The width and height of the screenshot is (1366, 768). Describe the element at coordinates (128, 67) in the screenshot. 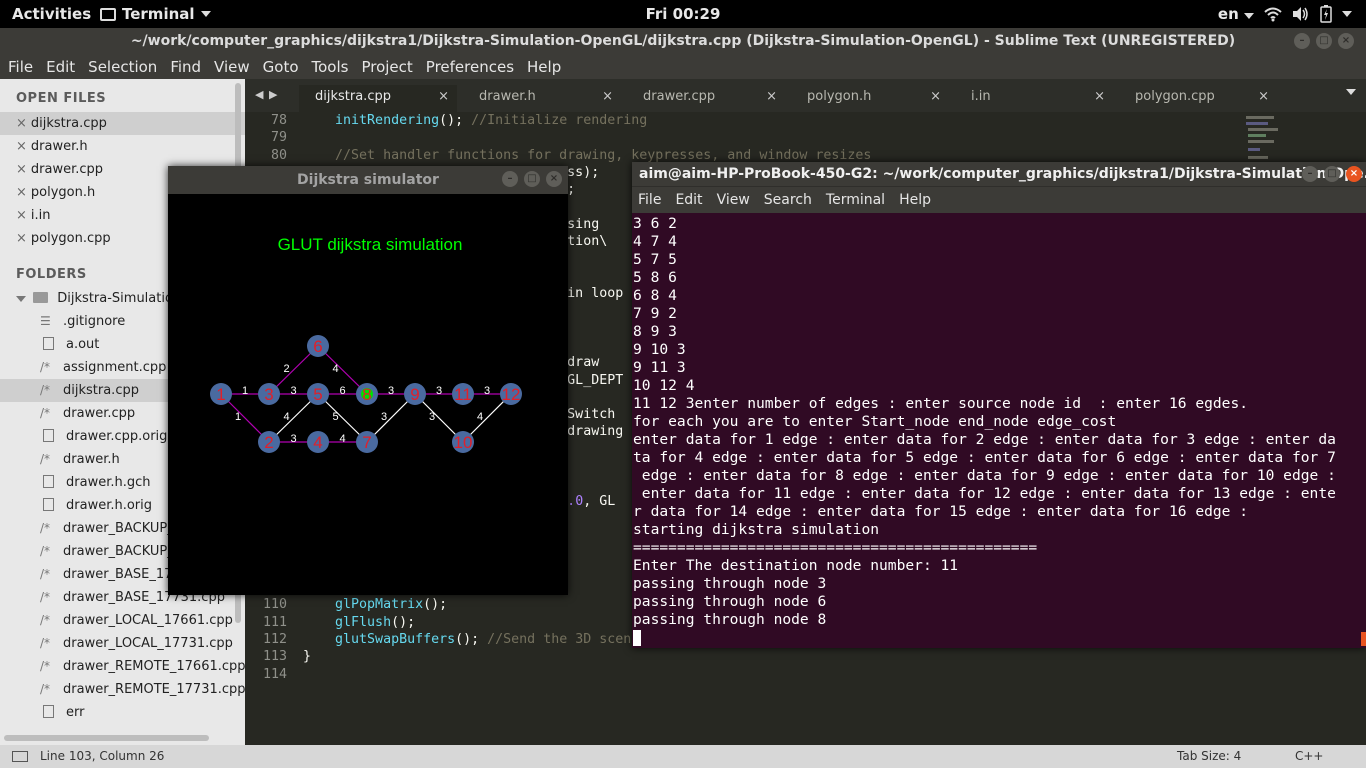

I see `menu-selection: Selection` at that location.